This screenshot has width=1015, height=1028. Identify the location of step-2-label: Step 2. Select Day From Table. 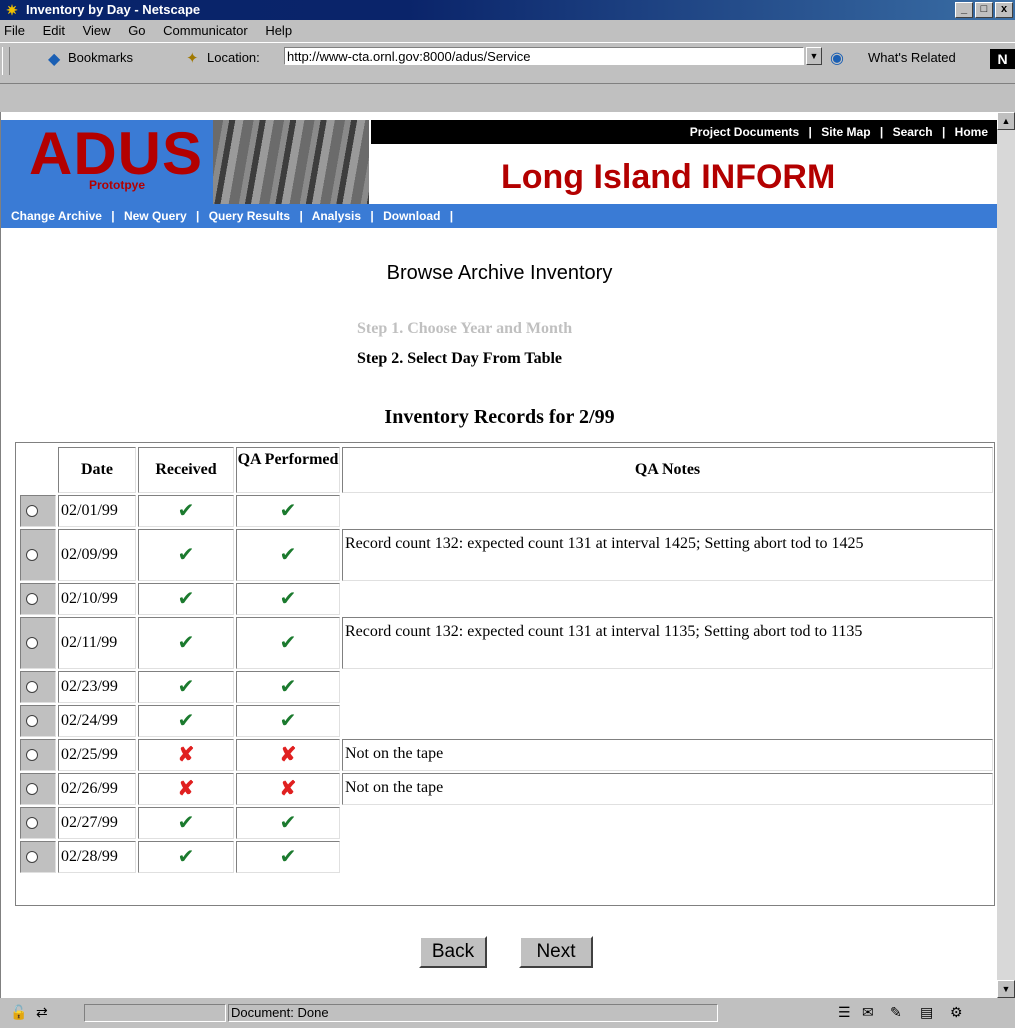
(460, 358).